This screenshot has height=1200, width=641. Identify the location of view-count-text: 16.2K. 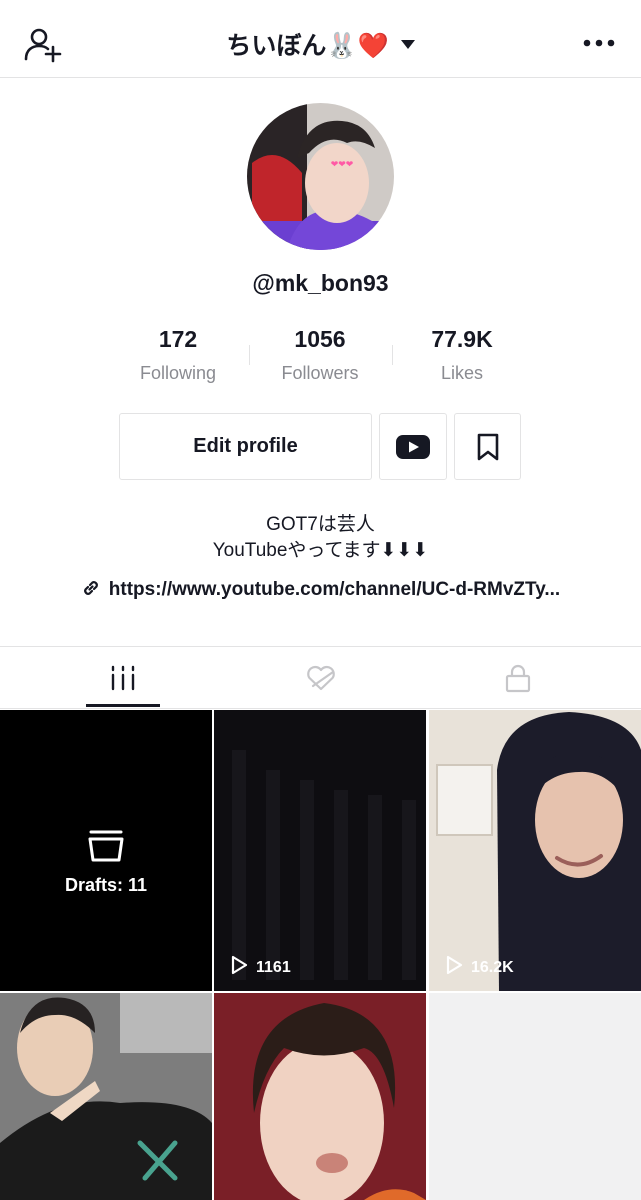
(492, 967).